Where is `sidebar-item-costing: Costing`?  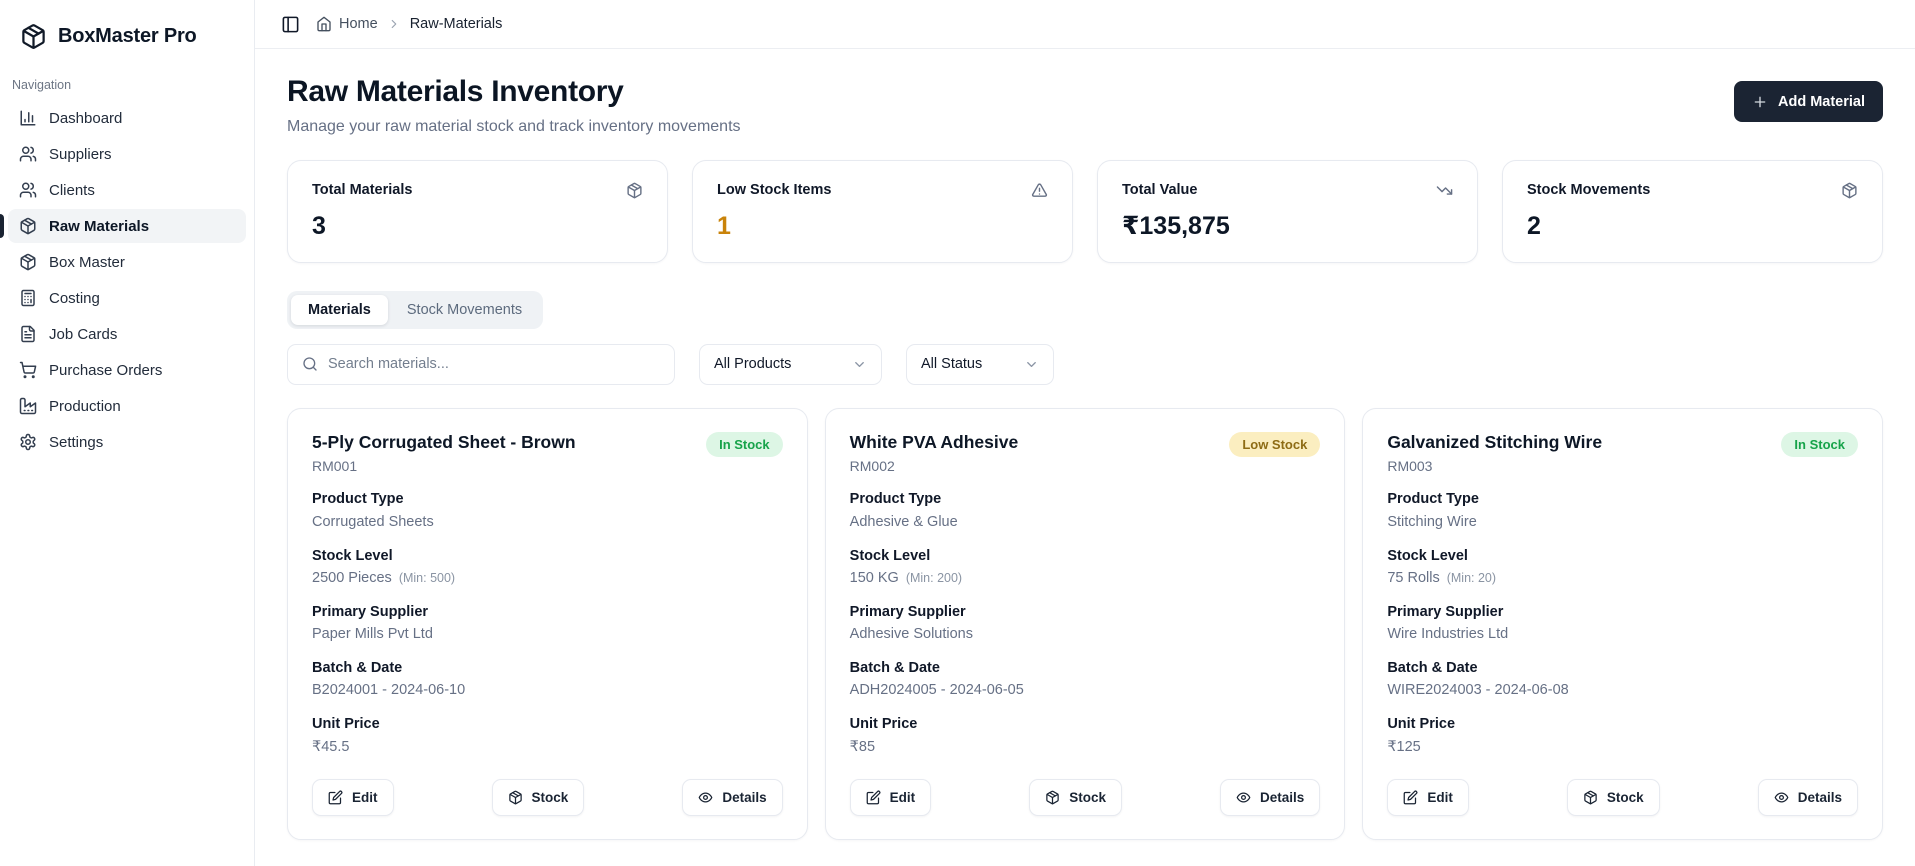 sidebar-item-costing: Costing is located at coordinates (127, 298).